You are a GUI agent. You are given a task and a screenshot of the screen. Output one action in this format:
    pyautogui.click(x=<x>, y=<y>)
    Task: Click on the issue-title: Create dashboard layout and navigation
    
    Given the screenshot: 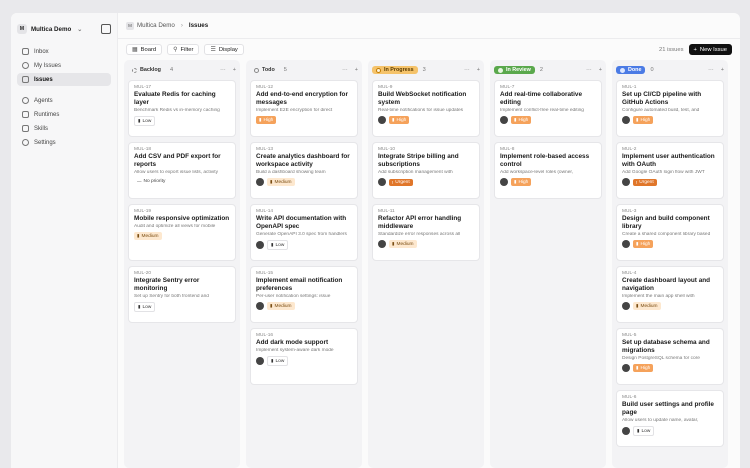 What is the action you would take?
    pyautogui.click(x=666, y=284)
    